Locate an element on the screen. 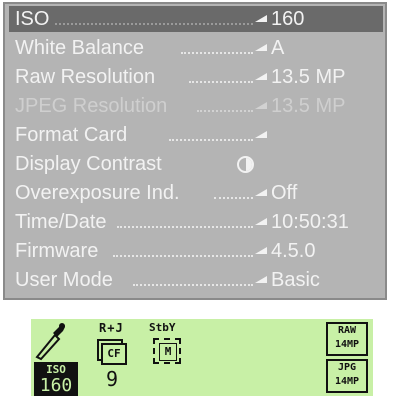  cf-card-label: CF is located at coordinates (114, 354).